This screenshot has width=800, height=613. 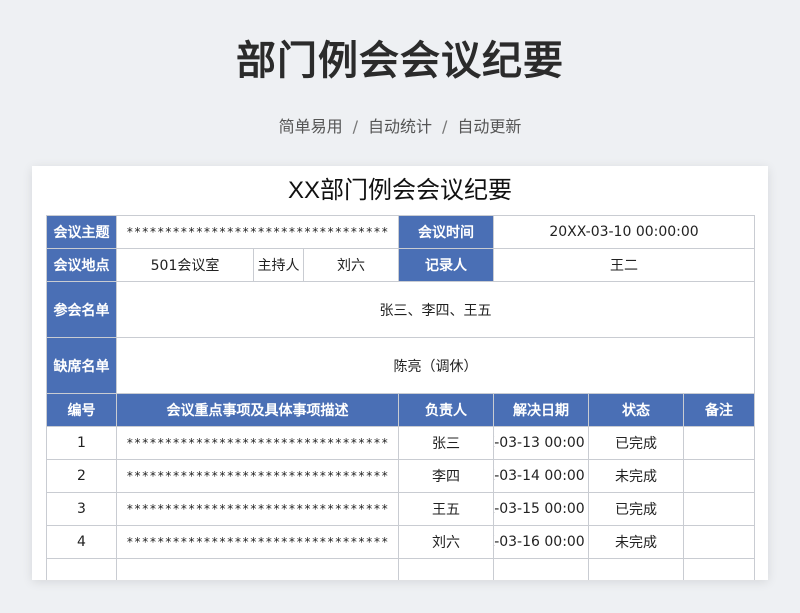 What do you see at coordinates (446, 509) in the screenshot?
I see `row-owner: 王五` at bounding box center [446, 509].